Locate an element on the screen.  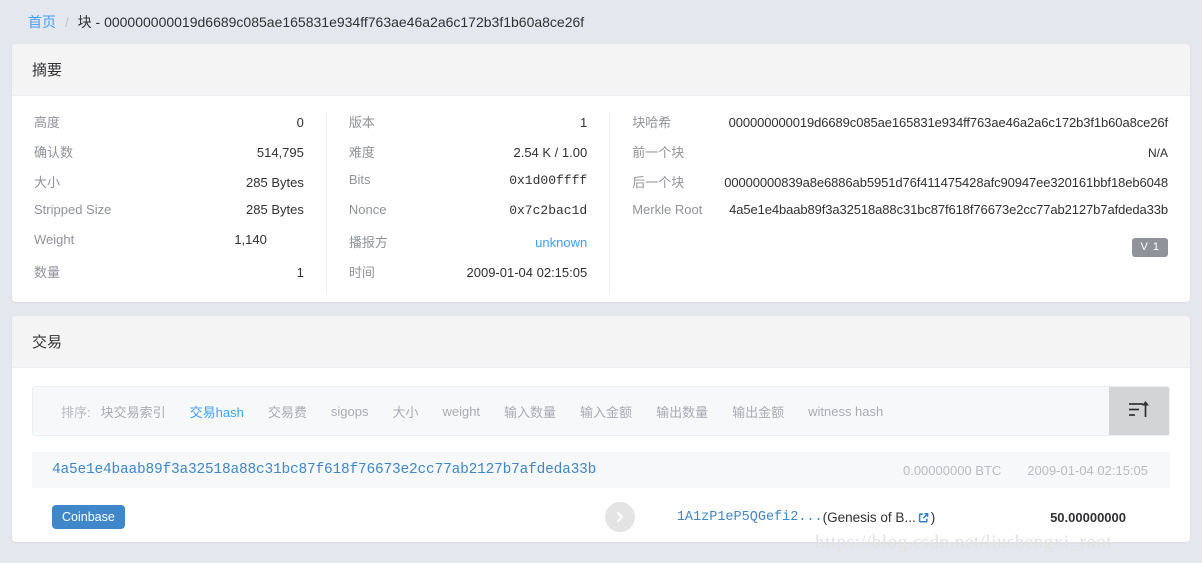
external-link-icon is located at coordinates (923, 517).